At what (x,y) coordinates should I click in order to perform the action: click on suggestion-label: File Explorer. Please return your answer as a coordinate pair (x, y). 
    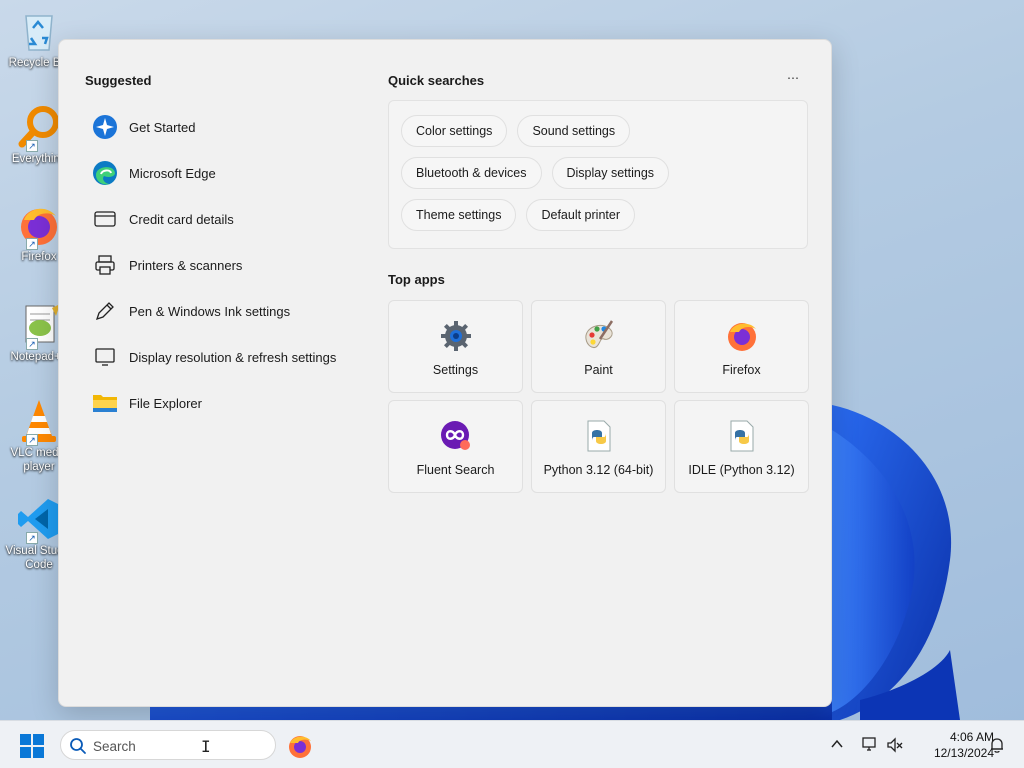
    Looking at the image, I should click on (165, 403).